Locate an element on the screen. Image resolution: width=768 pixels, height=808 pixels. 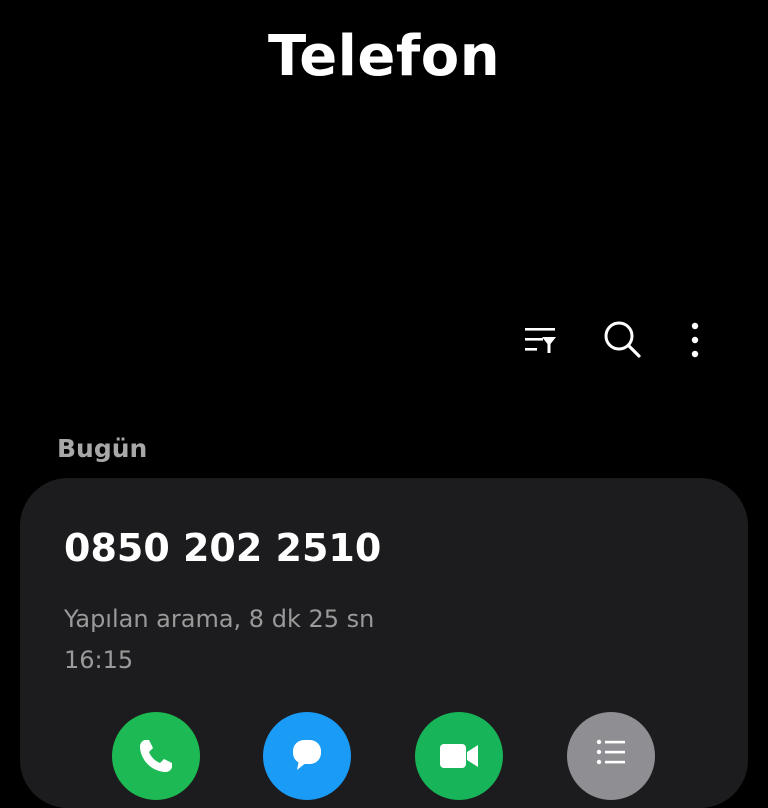
toolbar is located at coordinates (625, 340).